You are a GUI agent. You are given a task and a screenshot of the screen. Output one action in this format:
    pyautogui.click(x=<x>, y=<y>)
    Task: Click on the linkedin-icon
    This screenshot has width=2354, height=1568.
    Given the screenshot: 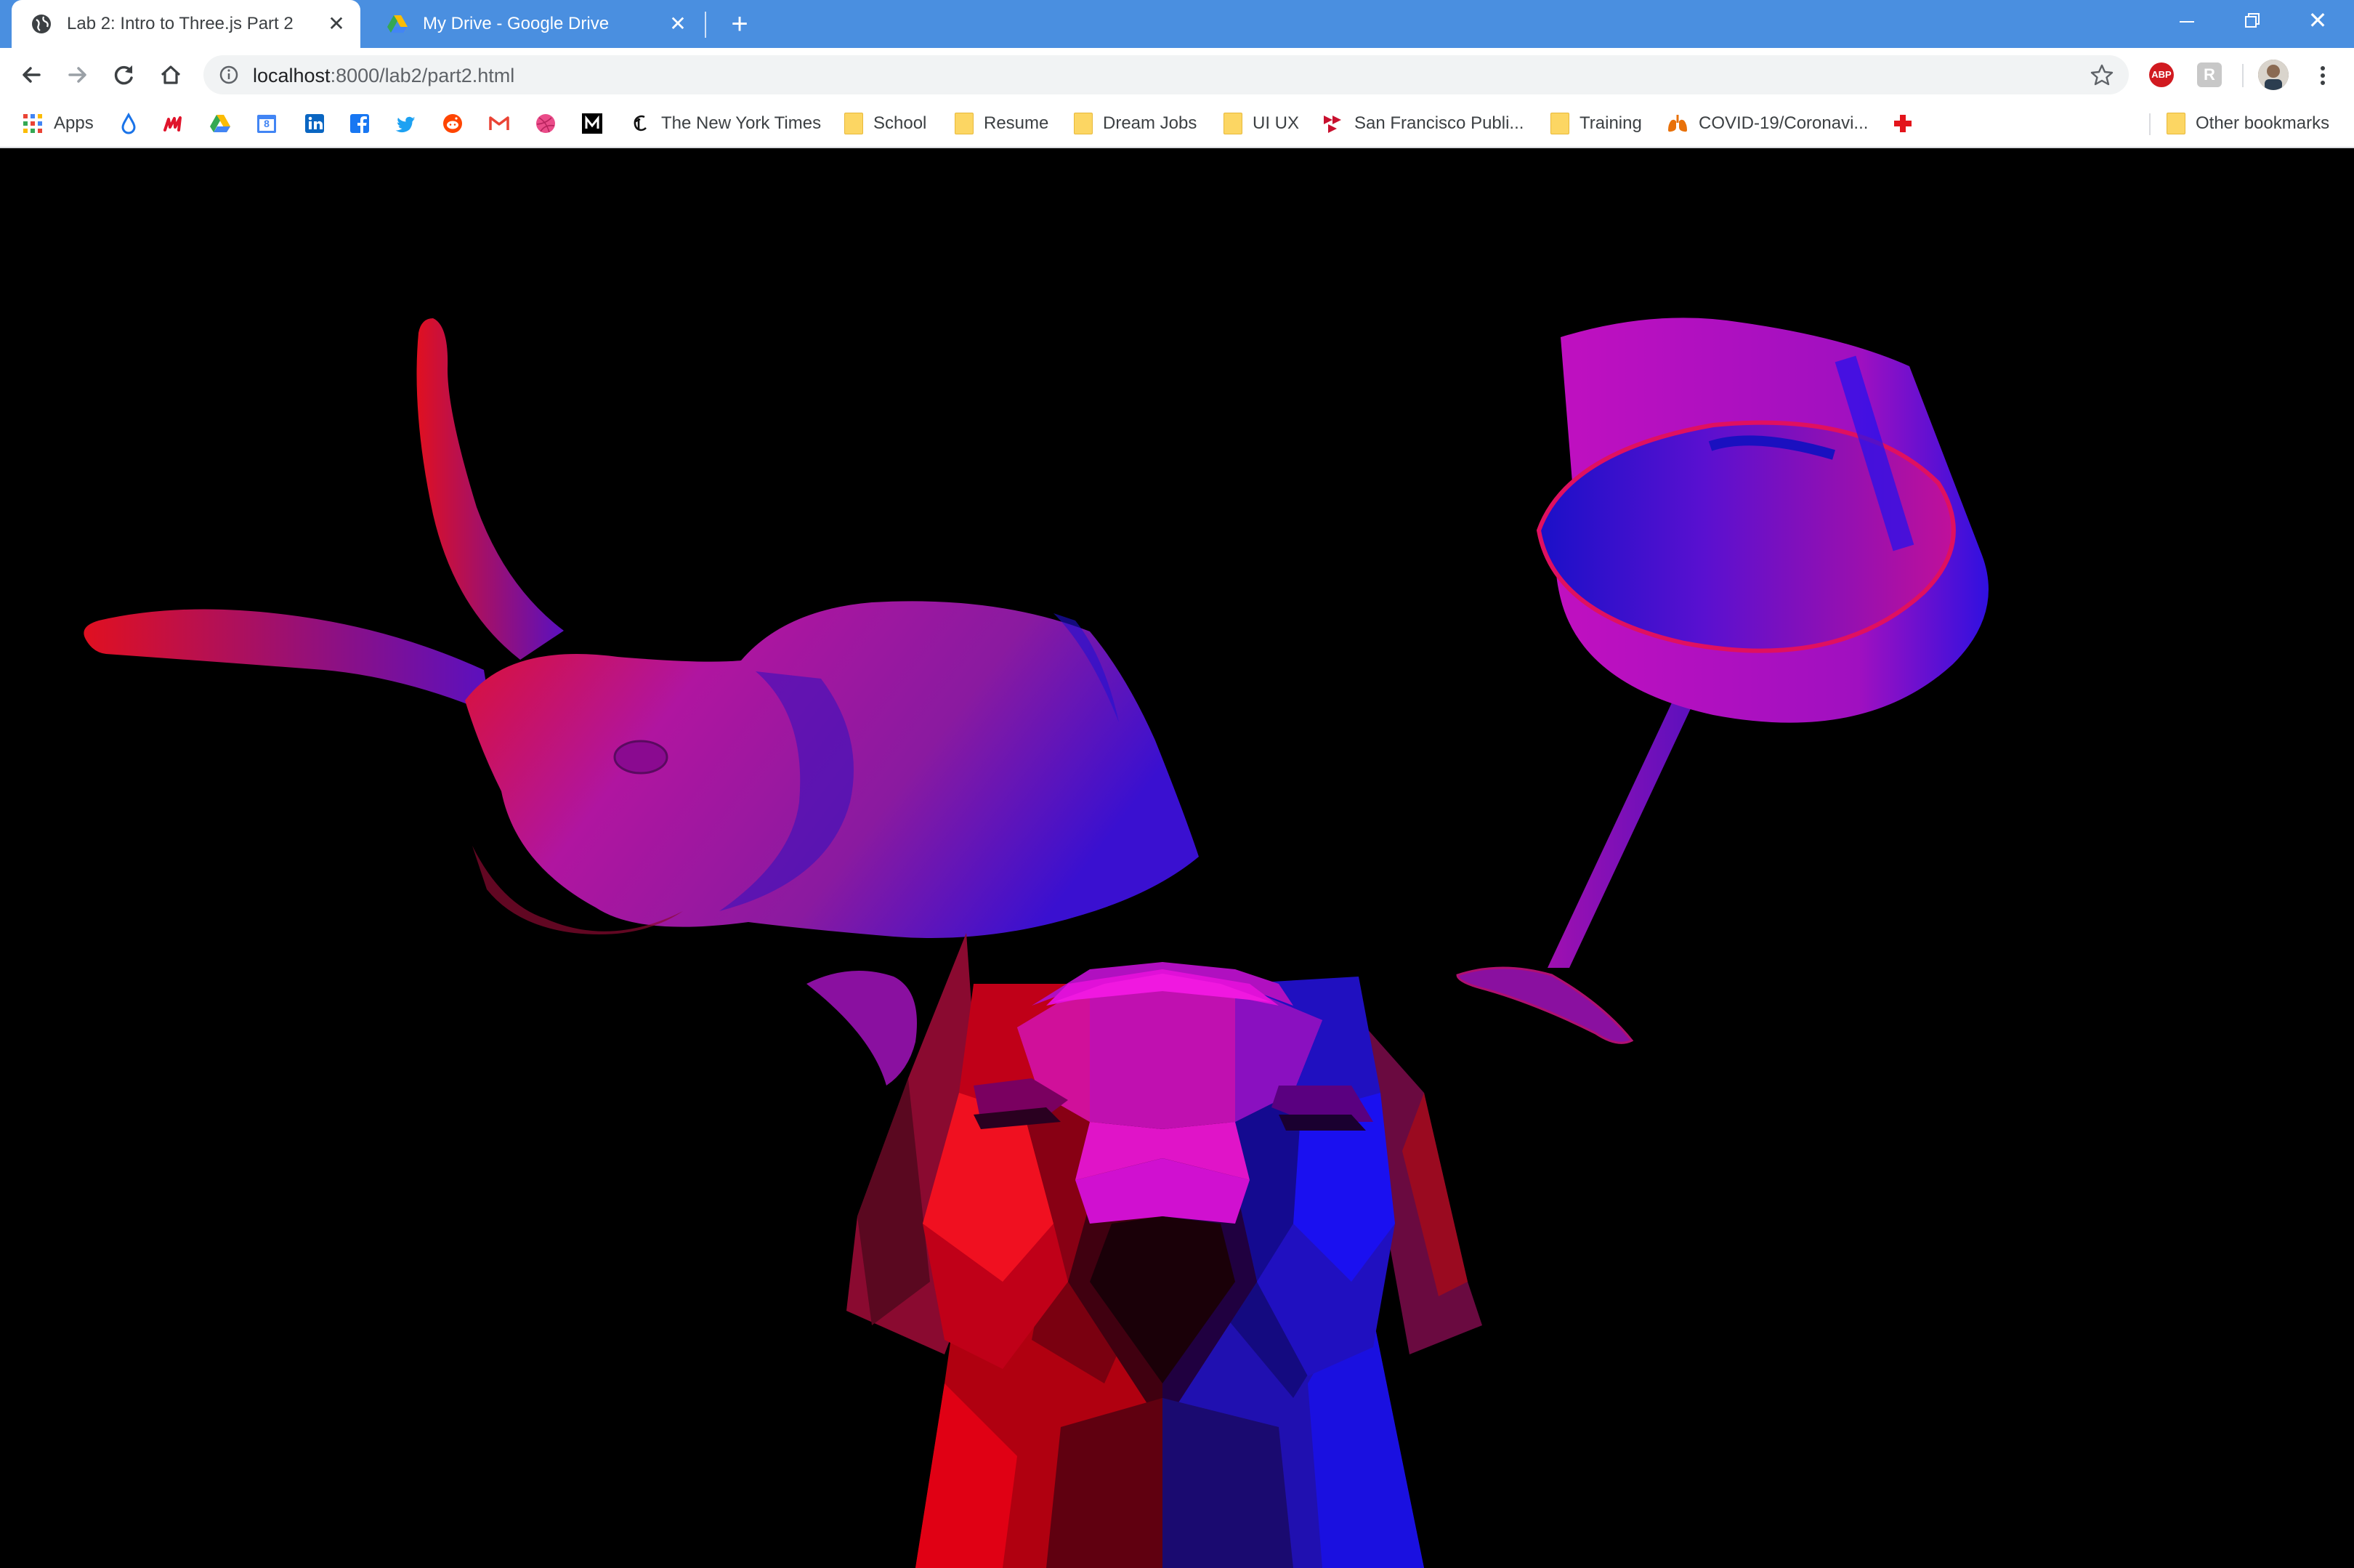 What is the action you would take?
    pyautogui.click(x=314, y=123)
    